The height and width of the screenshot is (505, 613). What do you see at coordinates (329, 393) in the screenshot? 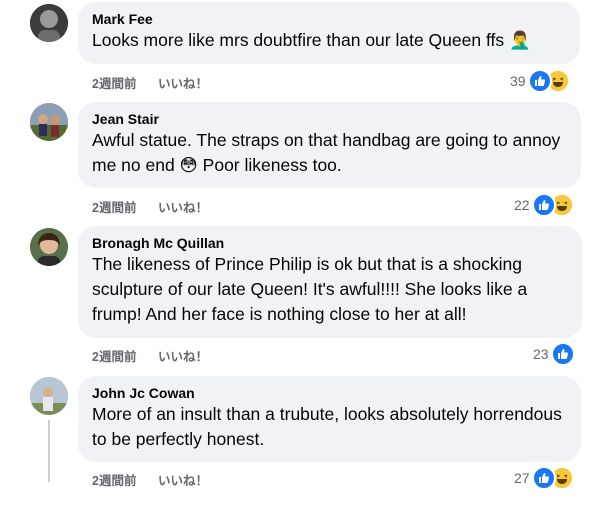
I see `comment-author: John Jc Cowan` at bounding box center [329, 393].